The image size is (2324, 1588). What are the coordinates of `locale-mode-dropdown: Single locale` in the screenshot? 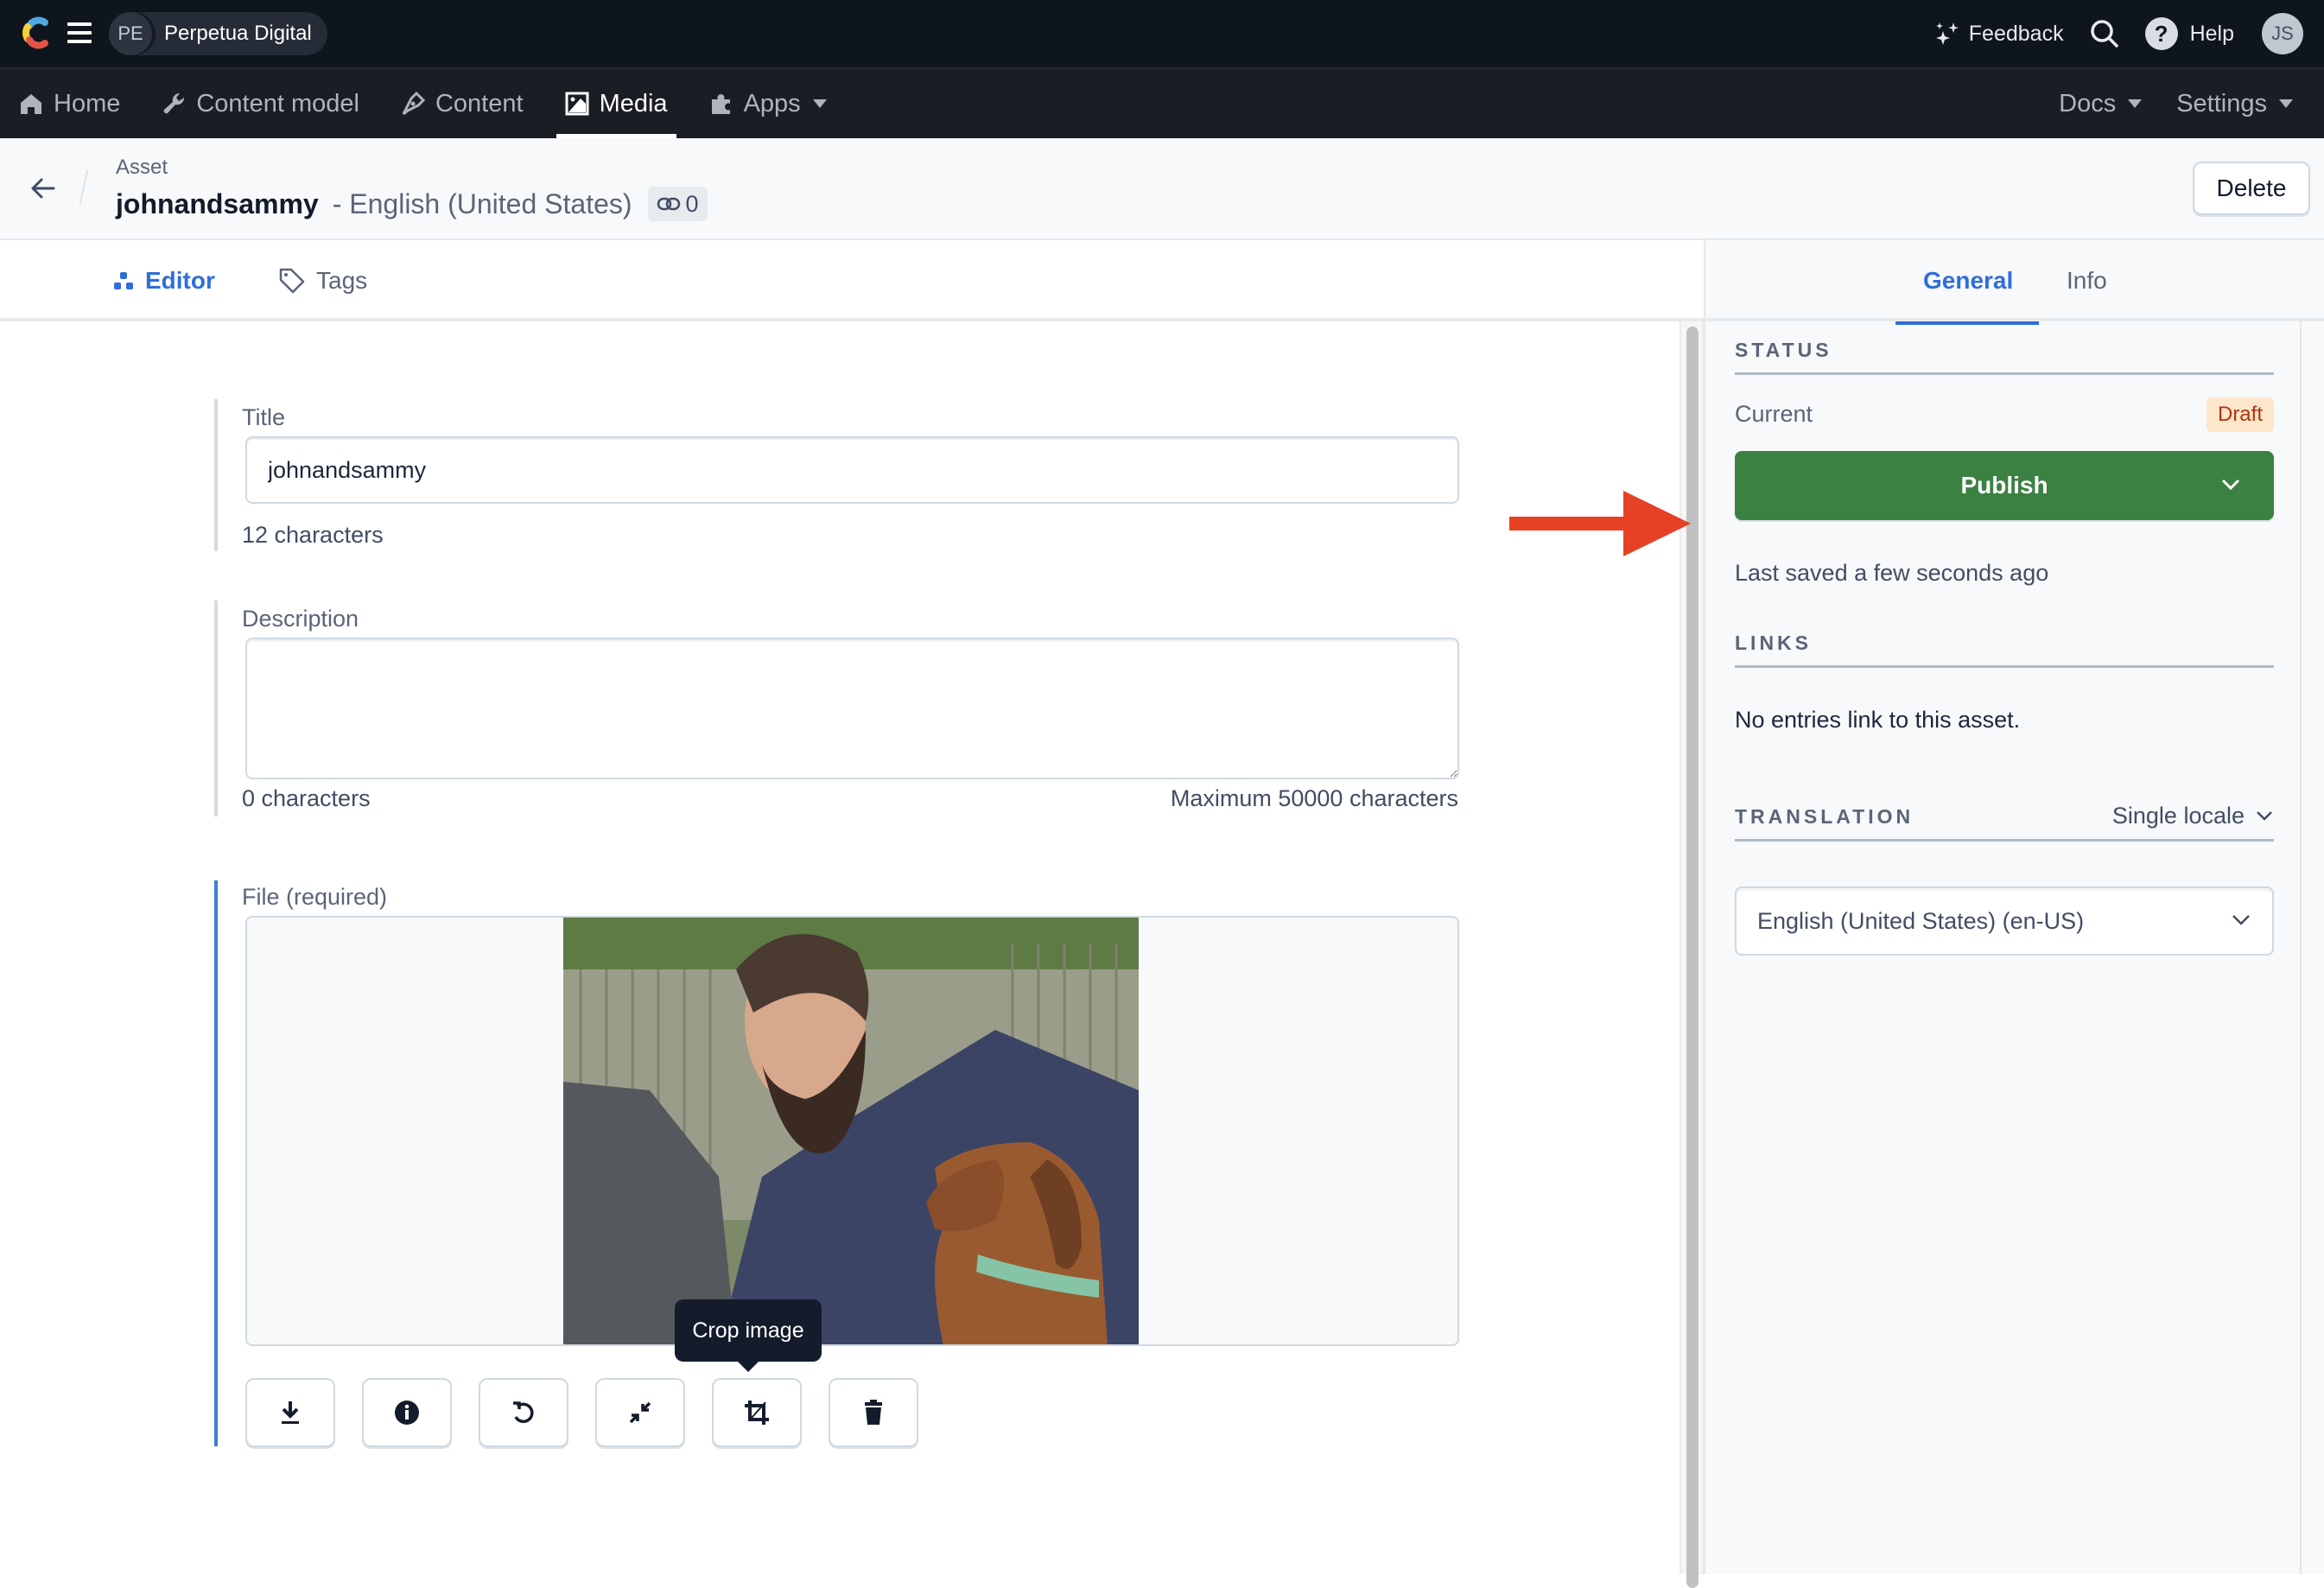 It's located at (2193, 815).